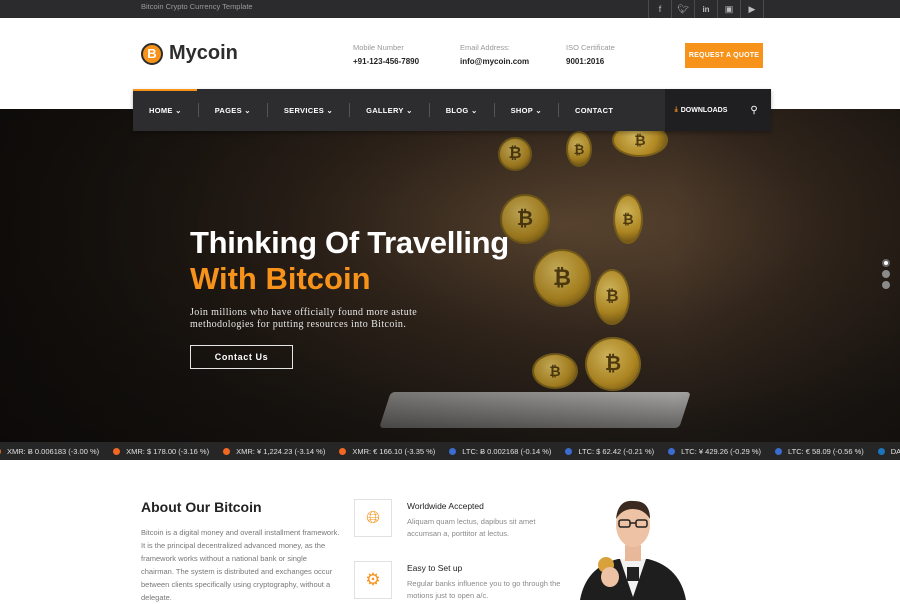  Describe the element at coordinates (494, 54) in the screenshot. I see `email-info: Email Address: info@mycoin.com` at that location.